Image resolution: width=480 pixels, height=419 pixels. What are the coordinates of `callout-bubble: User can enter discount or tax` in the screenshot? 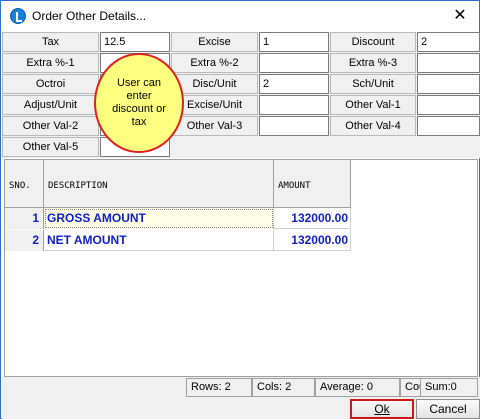 It's located at (139, 103).